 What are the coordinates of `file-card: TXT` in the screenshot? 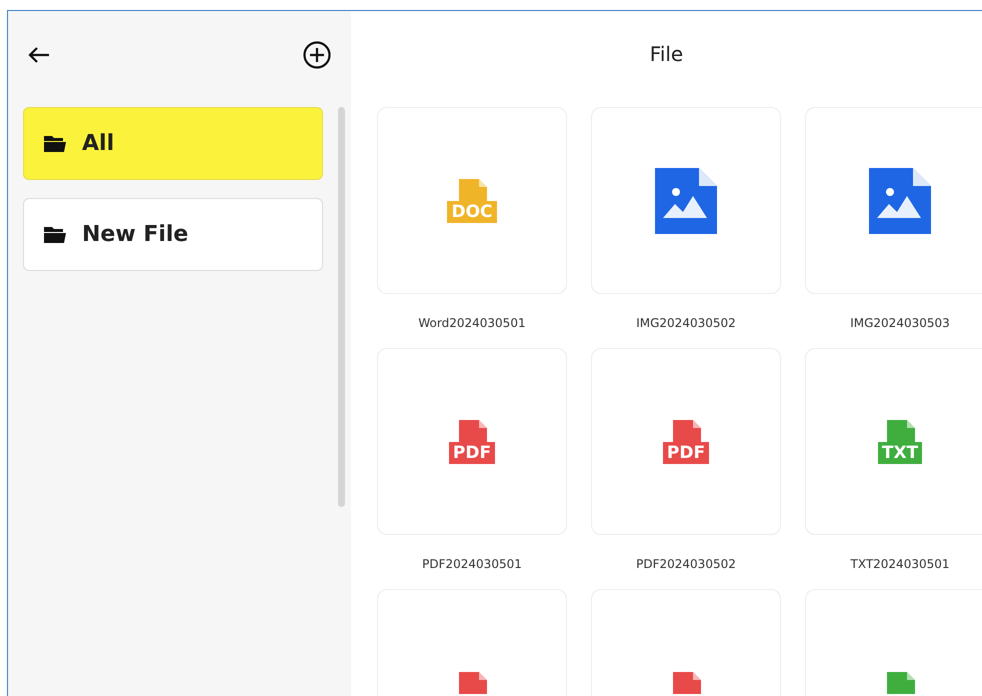 It's located at (893, 441).